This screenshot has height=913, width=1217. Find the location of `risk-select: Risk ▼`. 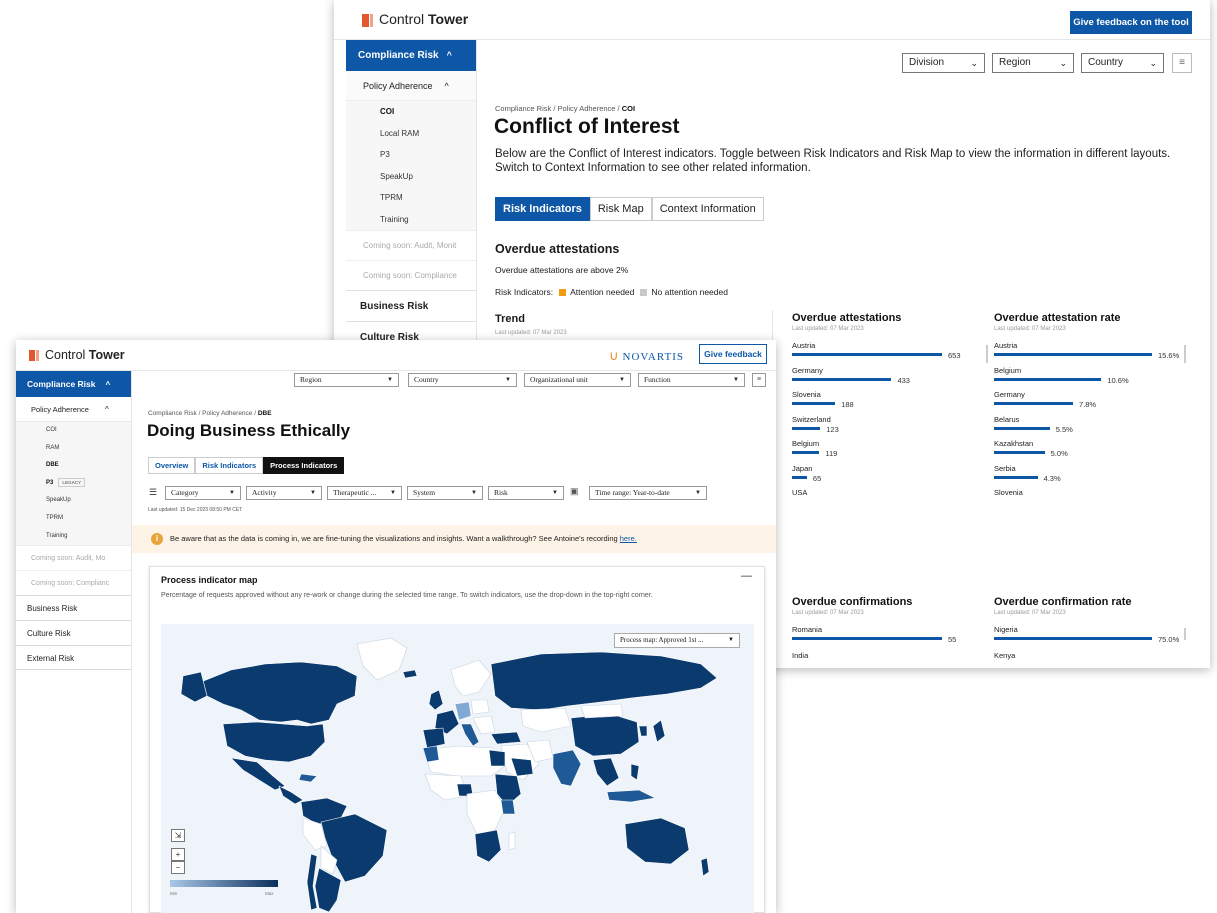

risk-select: Risk ▼ is located at coordinates (526, 493).